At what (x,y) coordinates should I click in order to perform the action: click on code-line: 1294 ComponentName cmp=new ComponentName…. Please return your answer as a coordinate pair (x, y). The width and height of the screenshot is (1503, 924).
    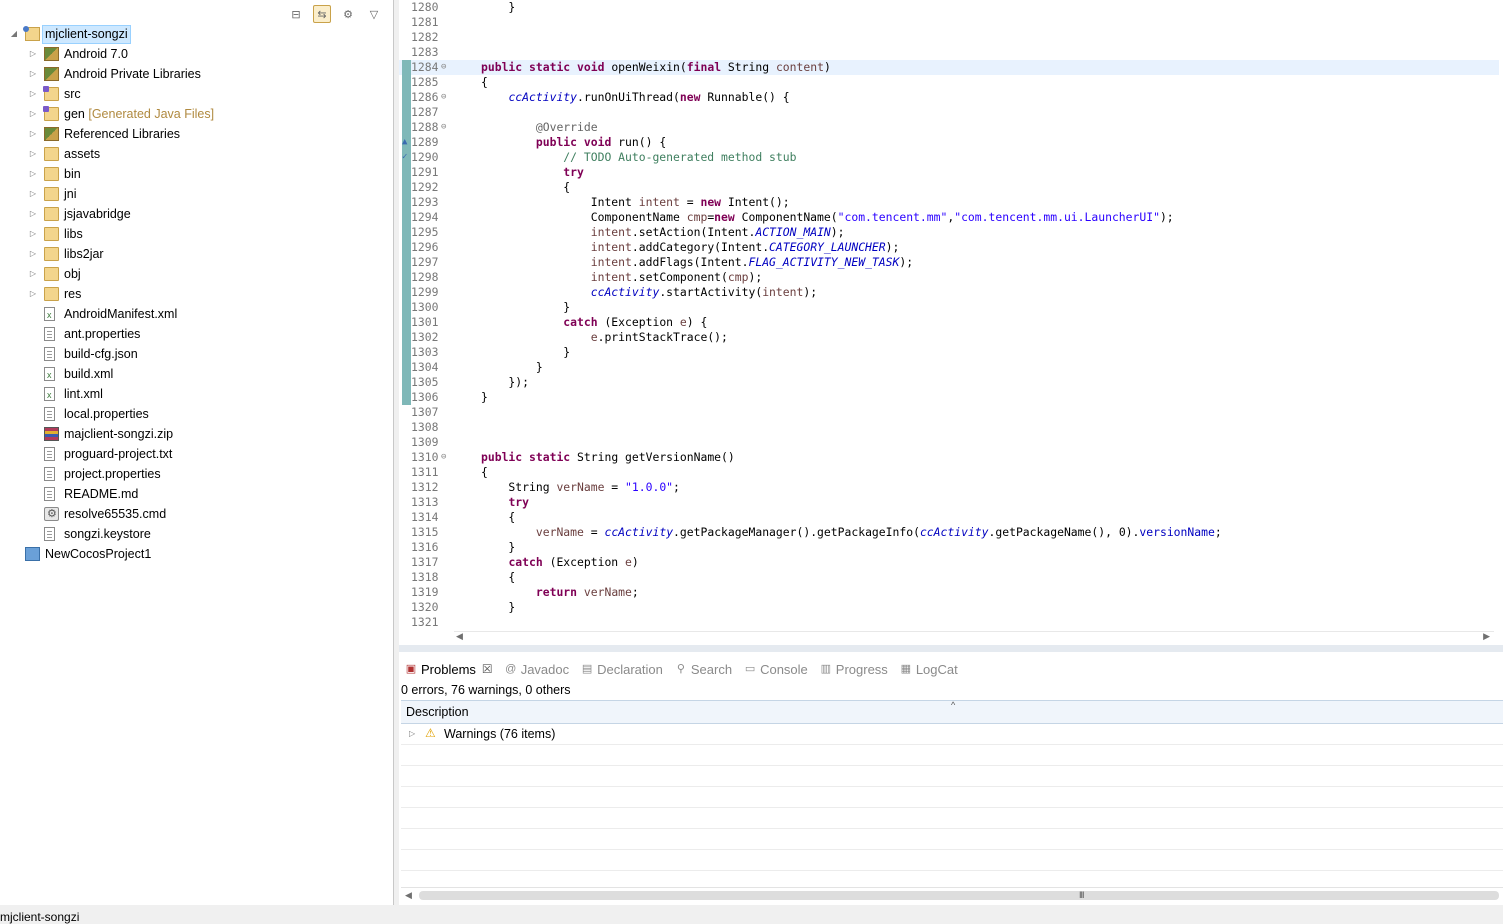
    Looking at the image, I should click on (949, 217).